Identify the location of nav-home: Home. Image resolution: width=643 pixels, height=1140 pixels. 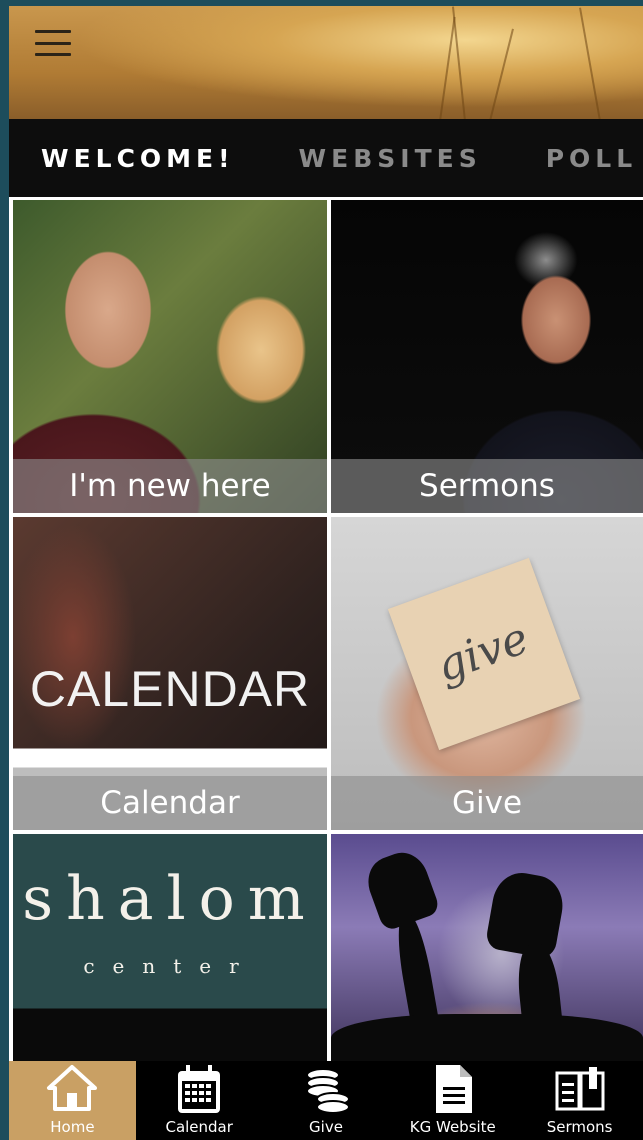
(72, 1100).